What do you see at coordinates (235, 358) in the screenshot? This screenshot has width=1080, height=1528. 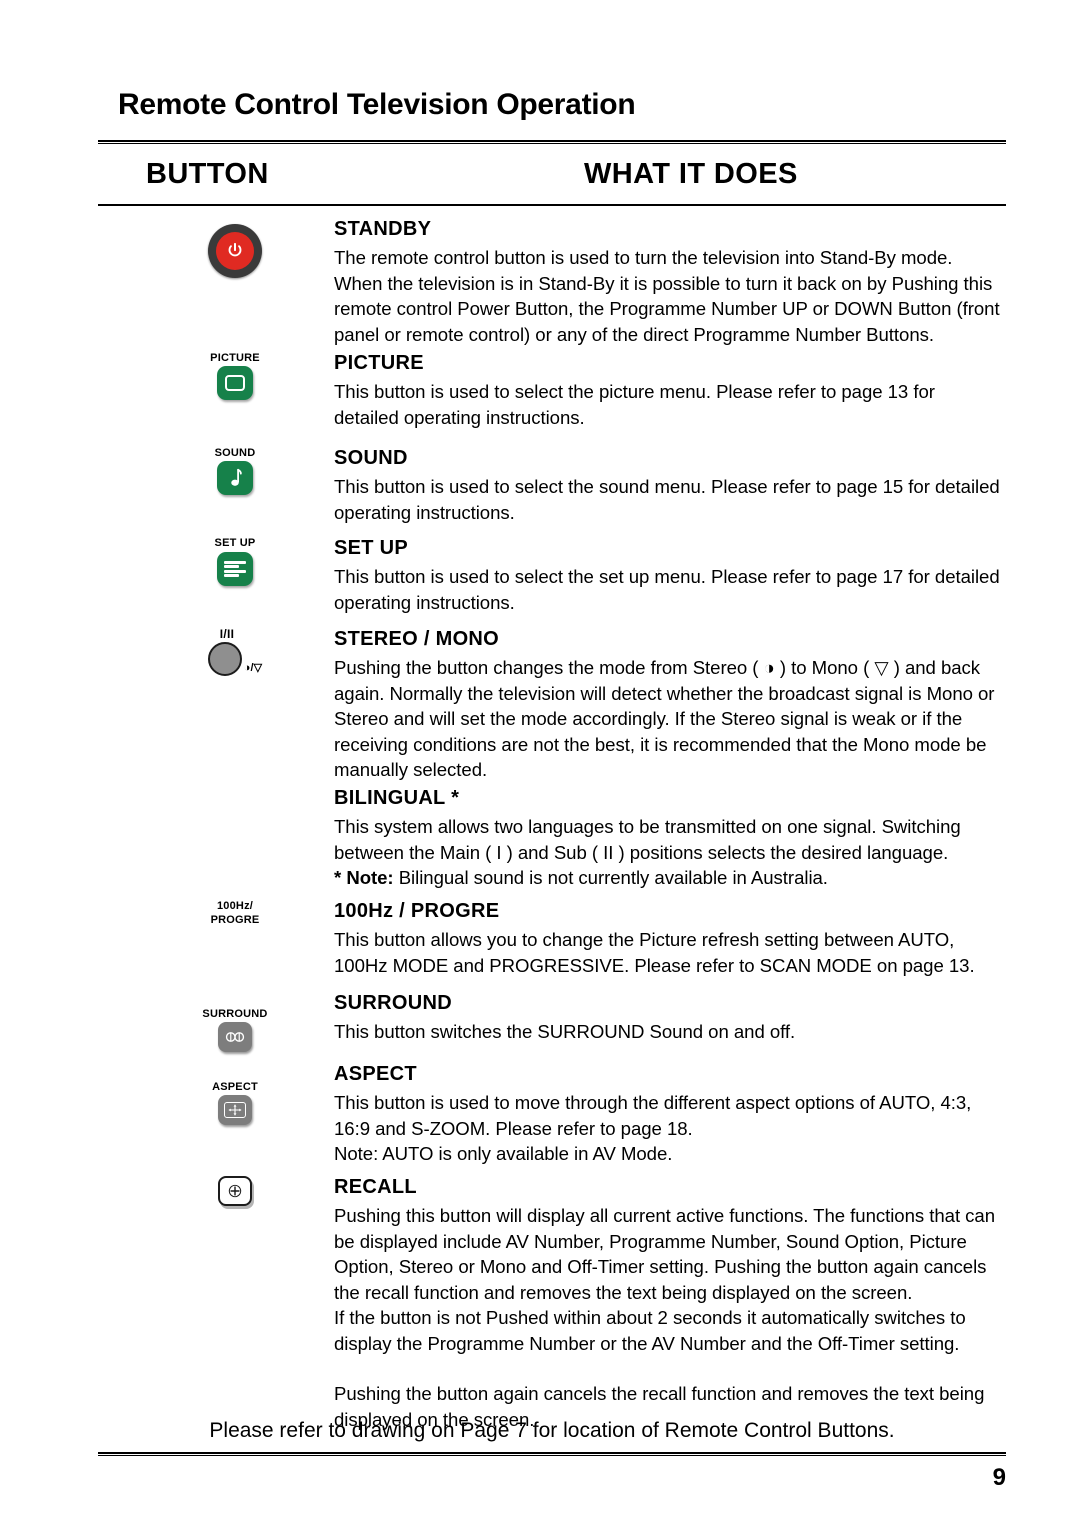 I see `picture-button-caption: PICTURE` at bounding box center [235, 358].